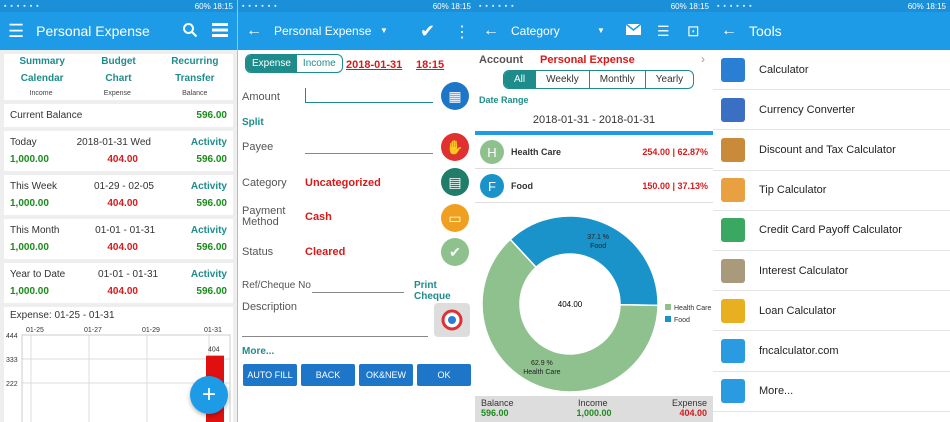  Describe the element at coordinates (62, 315) in the screenshot. I see `chart-title: Expense: 01-25 - 01-31` at that location.